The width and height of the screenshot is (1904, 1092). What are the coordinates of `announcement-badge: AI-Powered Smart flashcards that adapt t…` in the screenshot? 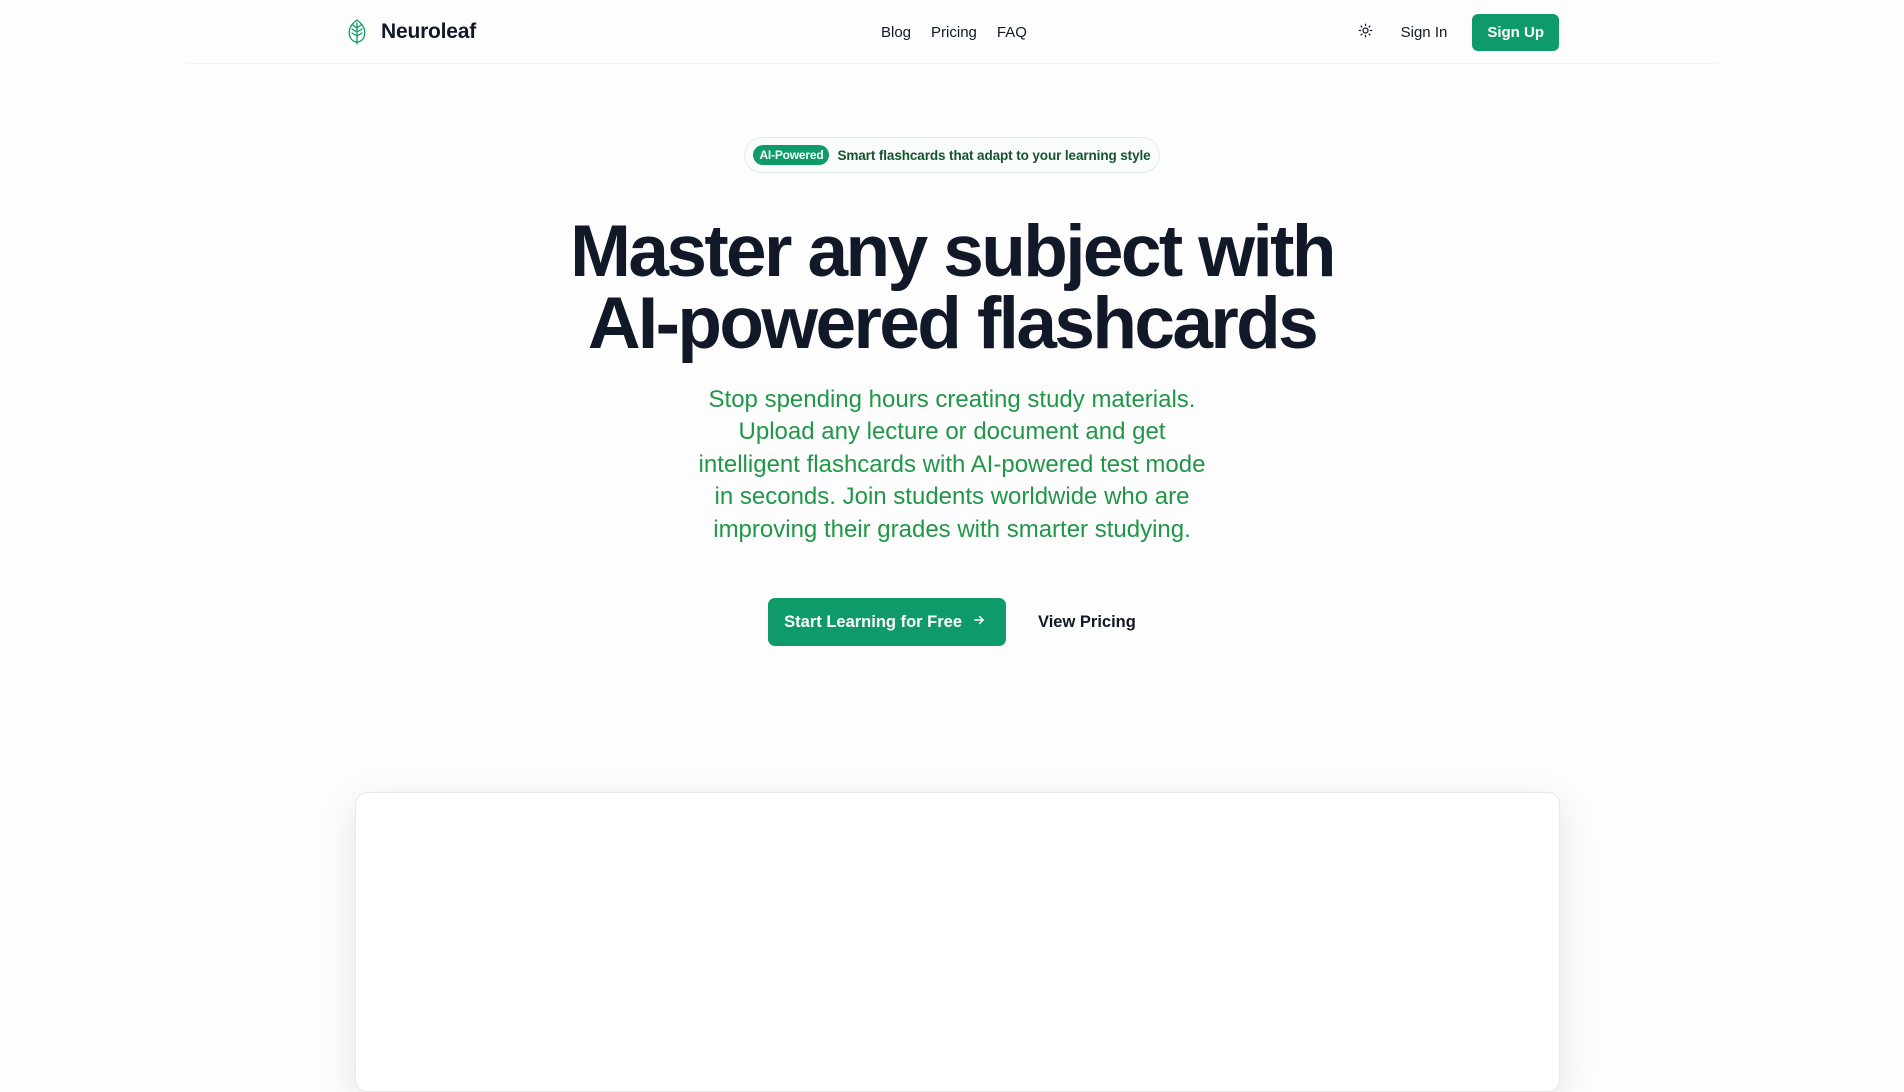 It's located at (952, 155).